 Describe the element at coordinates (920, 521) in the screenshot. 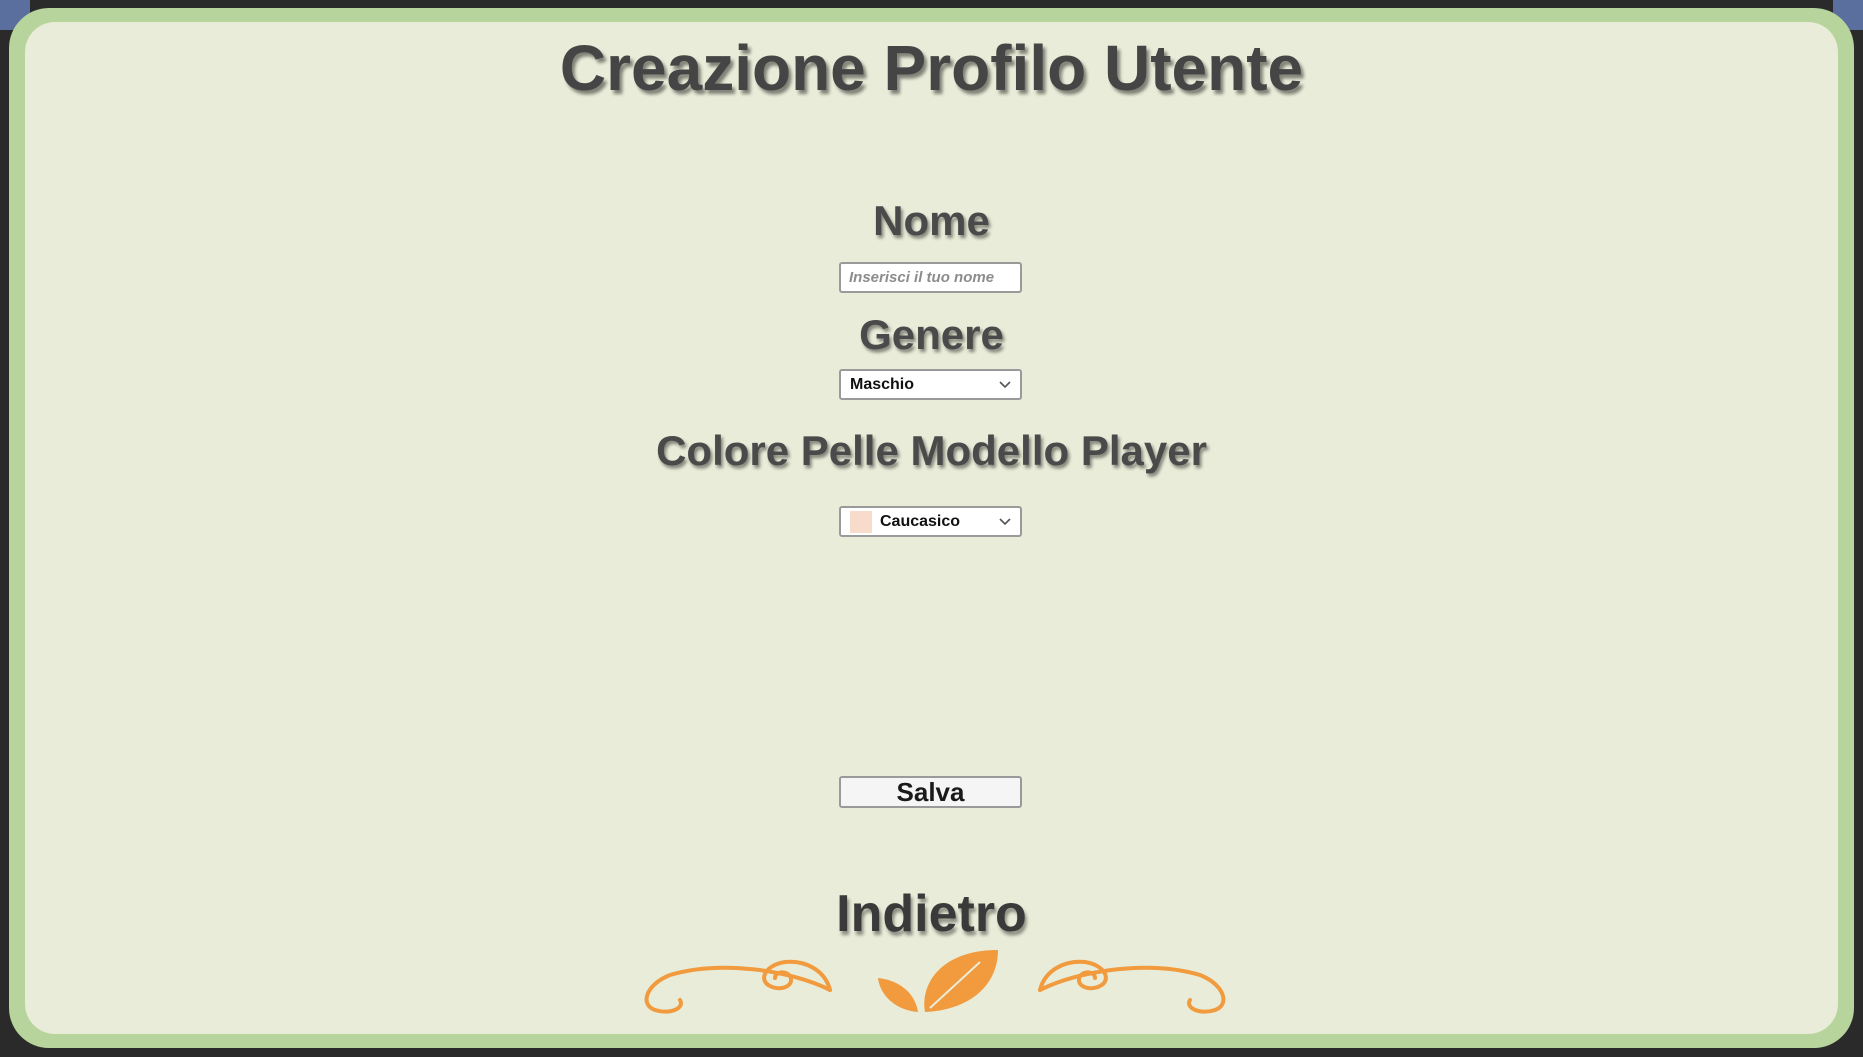

I see `skin-color-selected-value: Caucasico` at that location.